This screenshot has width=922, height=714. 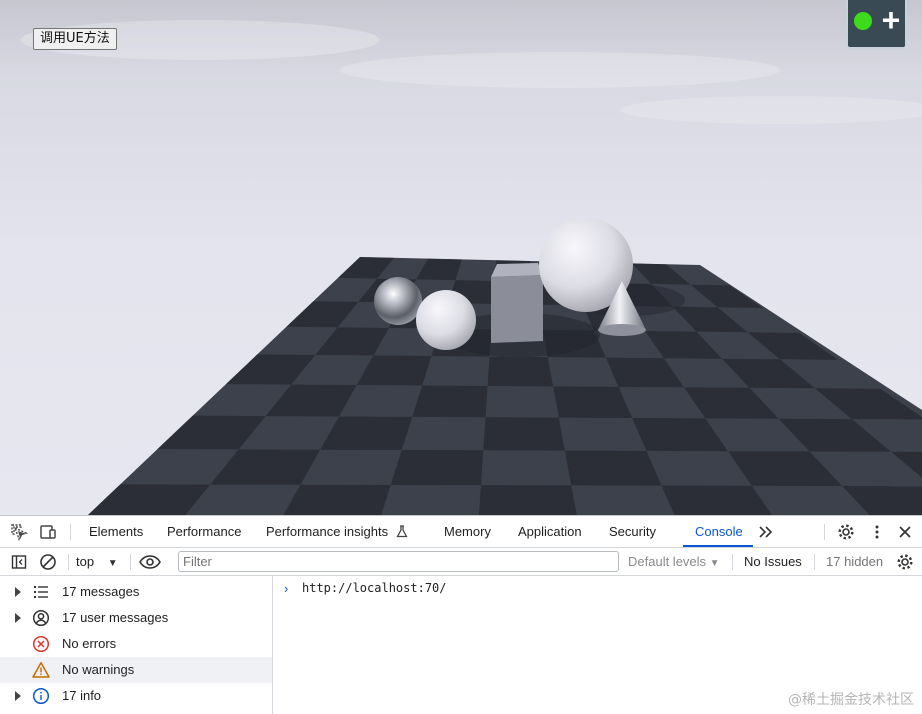 I want to click on sidebar-item-info: 17 info, so click(x=136, y=696).